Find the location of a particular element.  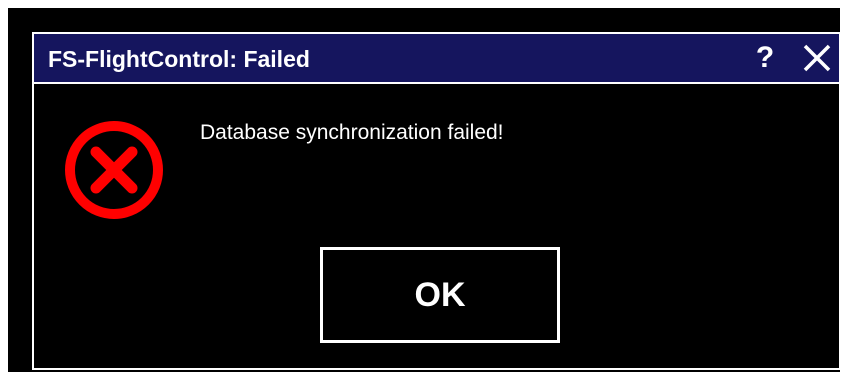

close-icon is located at coordinates (817, 58).